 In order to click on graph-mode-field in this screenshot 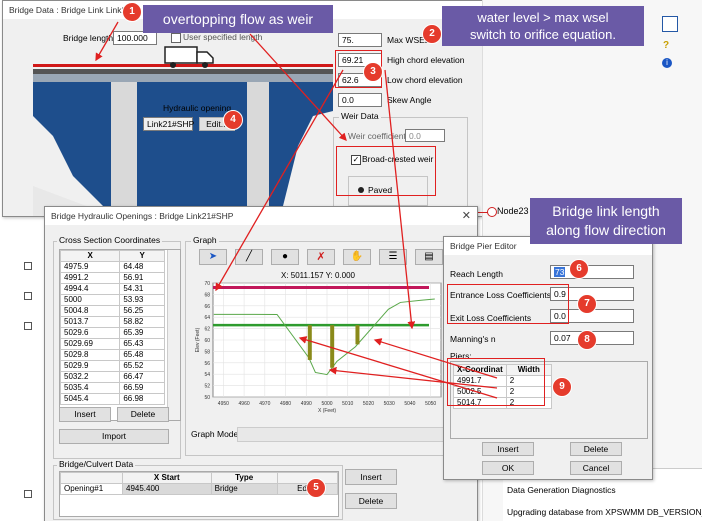, I will do `click(353, 434)`.